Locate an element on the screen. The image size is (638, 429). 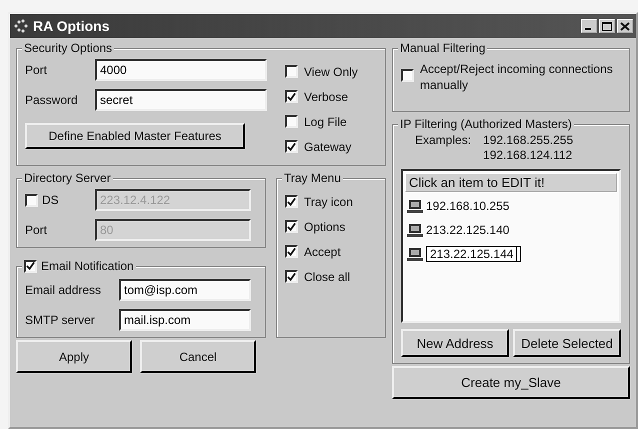
maximize-icon is located at coordinates (607, 26).